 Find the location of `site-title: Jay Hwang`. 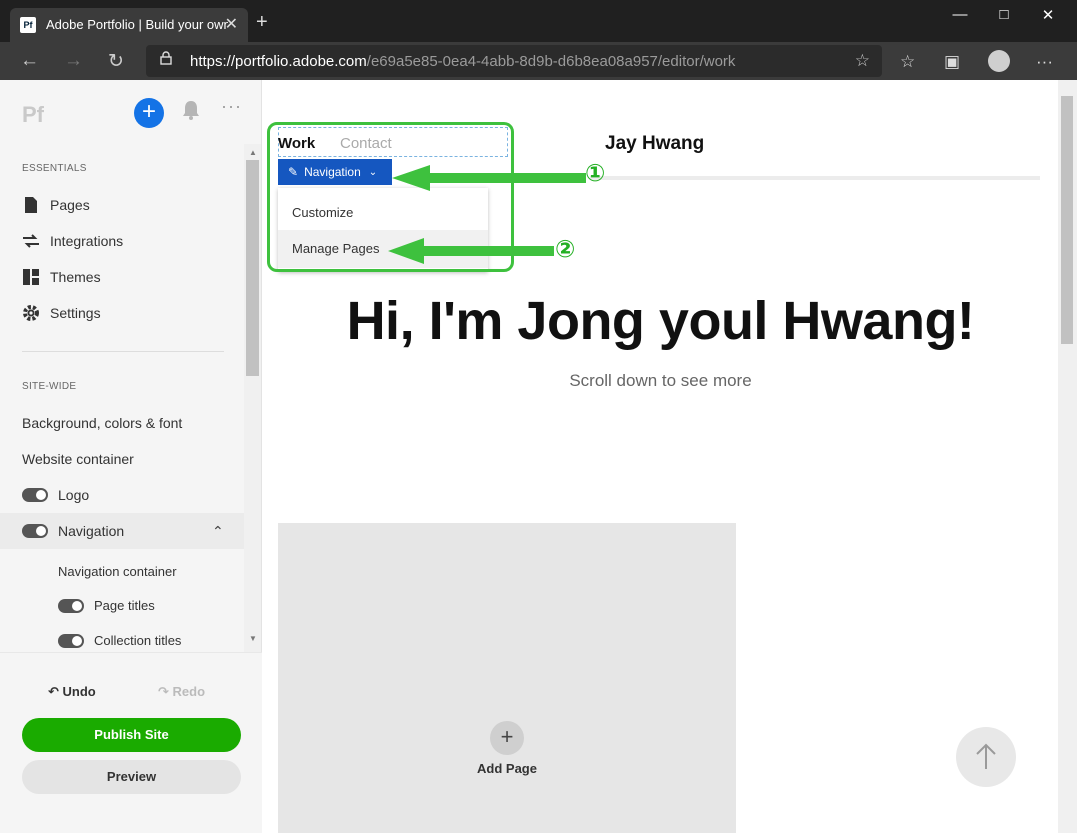

site-title: Jay Hwang is located at coordinates (654, 144).